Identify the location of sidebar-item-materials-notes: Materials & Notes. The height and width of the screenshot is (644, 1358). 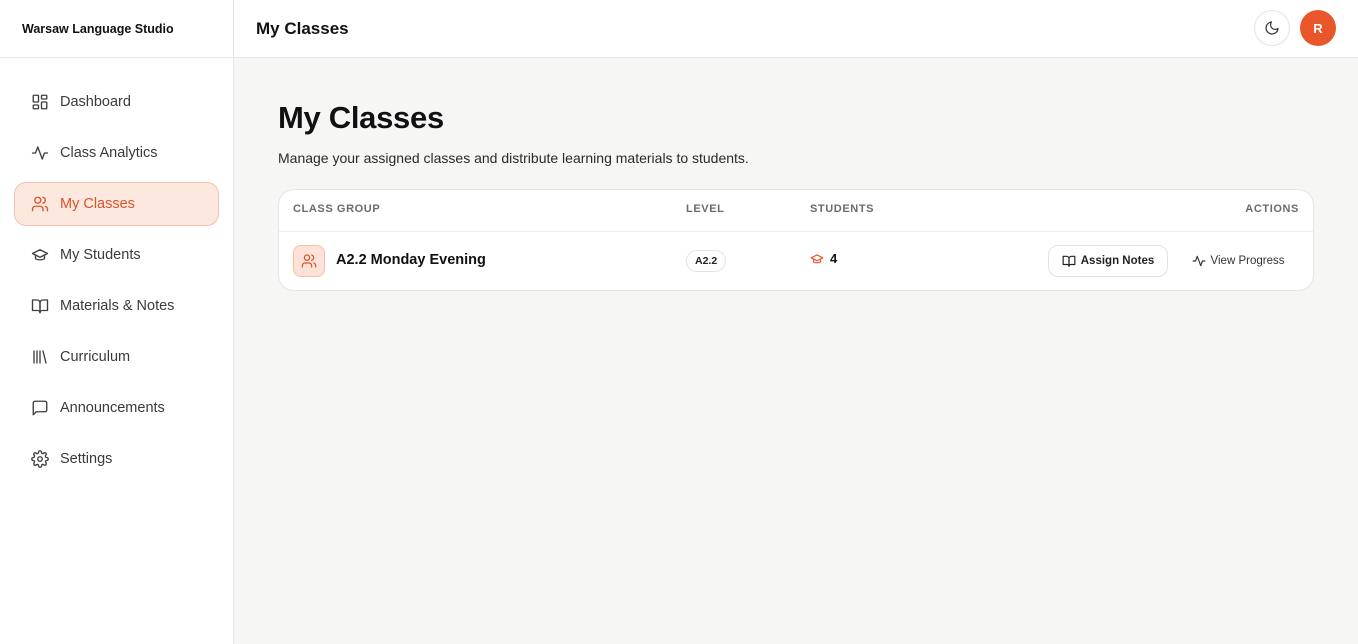
(116, 306).